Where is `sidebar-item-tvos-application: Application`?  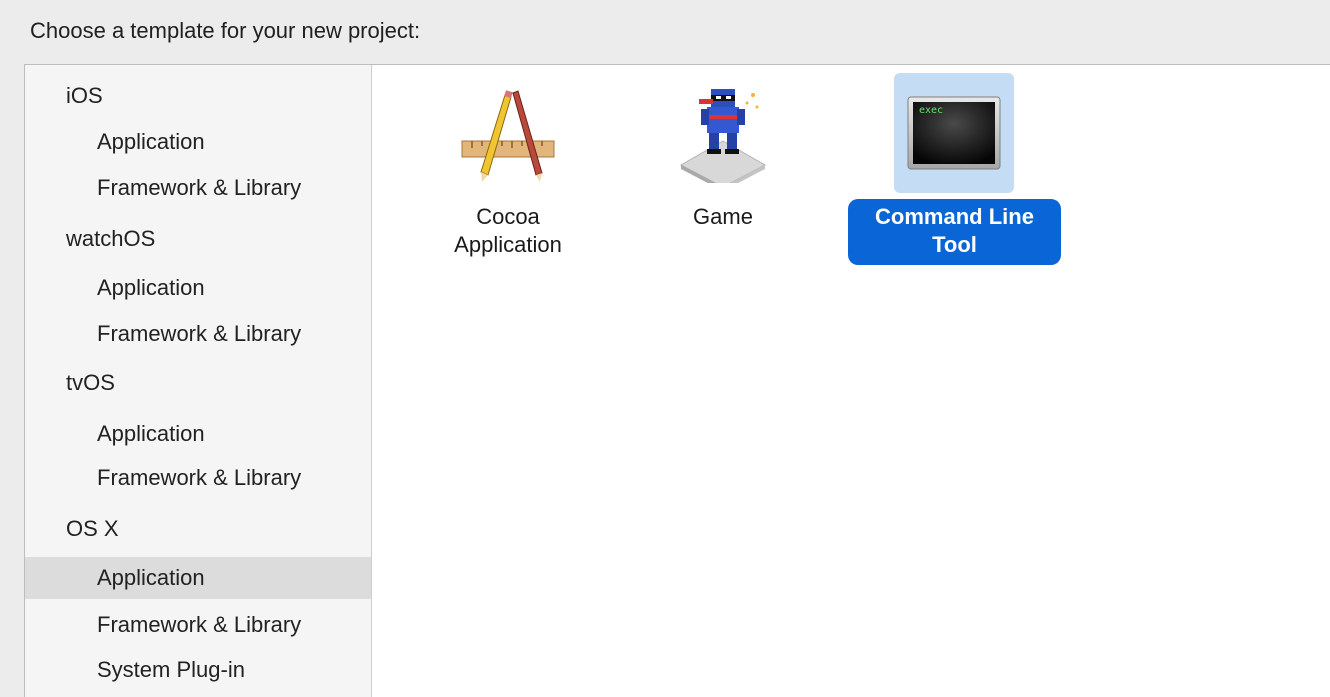
sidebar-item-tvos-application: Application is located at coordinates (198, 434).